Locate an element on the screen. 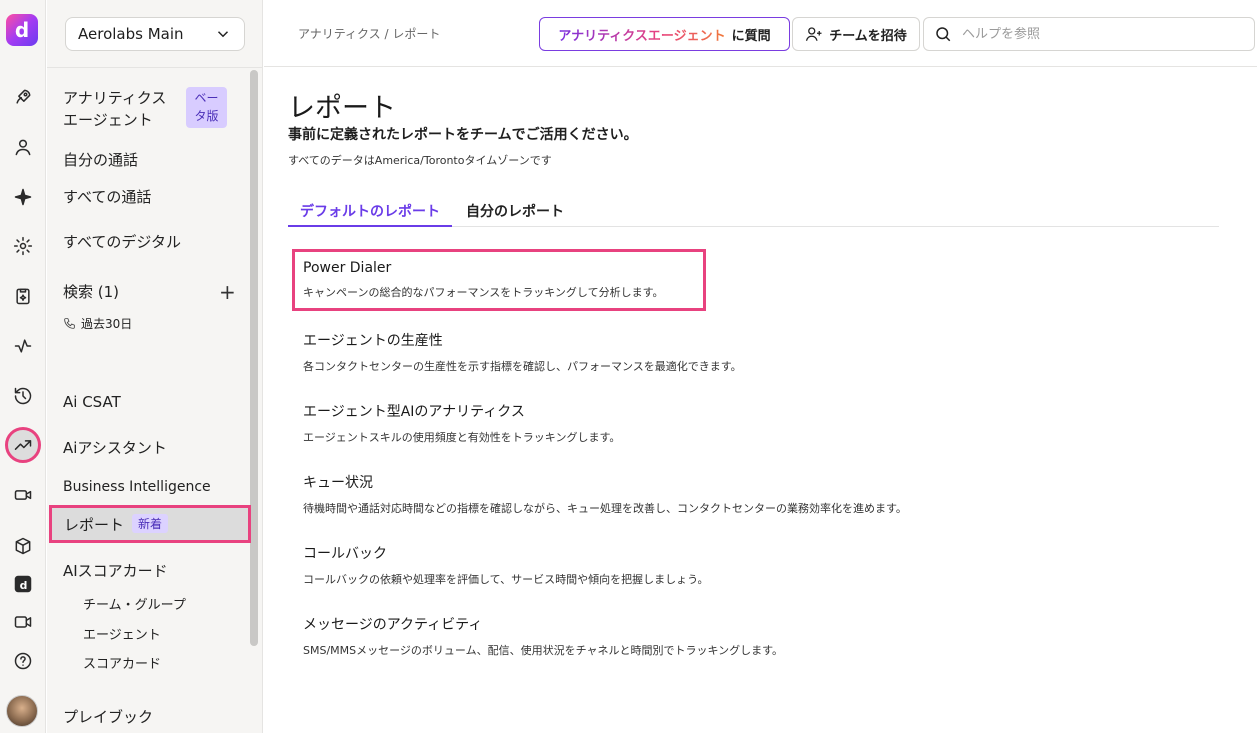 Image resolution: width=1257 pixels, height=733 pixels. sidebar-item-scorecard: スコアカード is located at coordinates (122, 662).